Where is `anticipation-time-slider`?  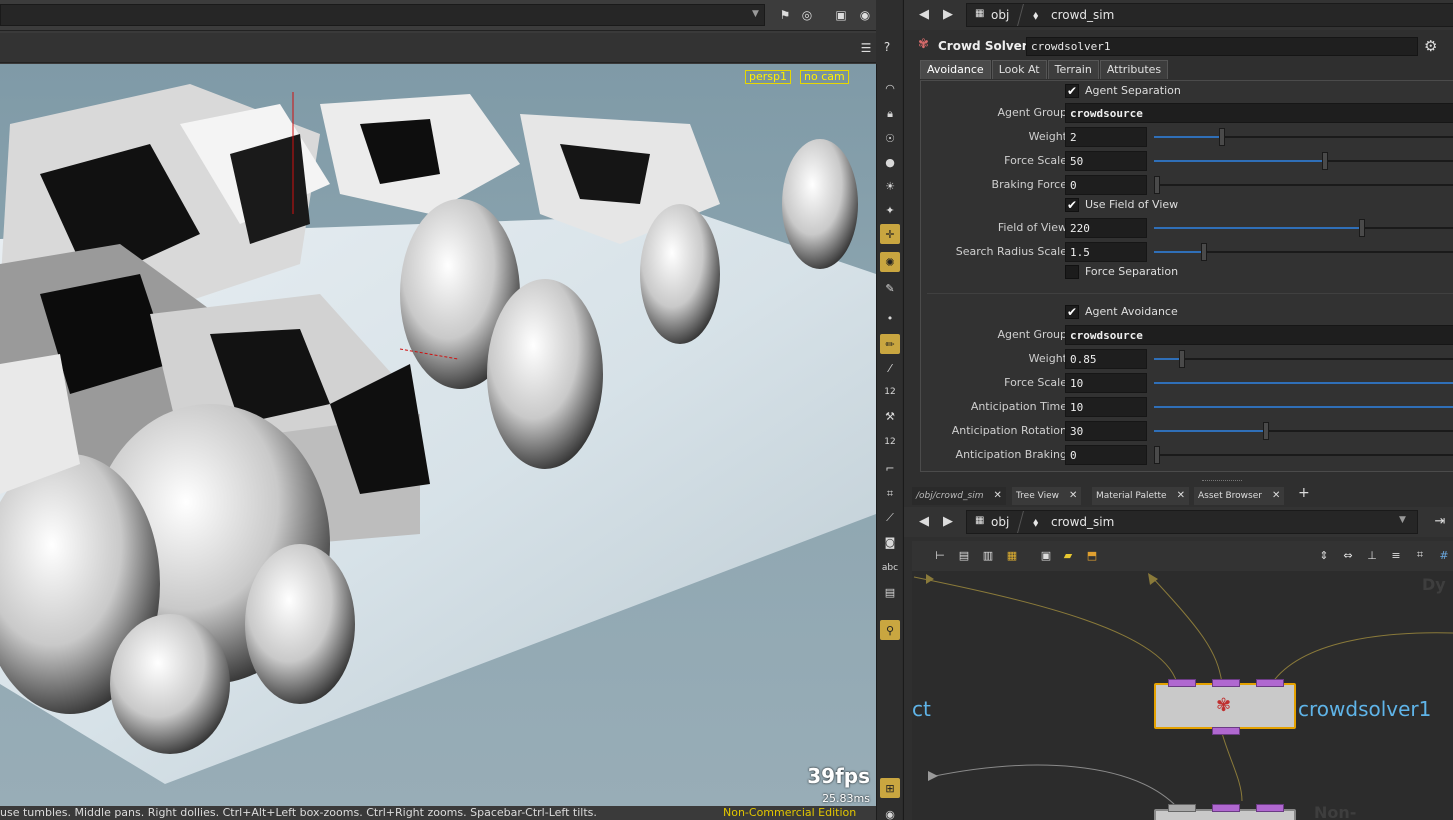
anticipation-time-slider is located at coordinates (1303, 407).